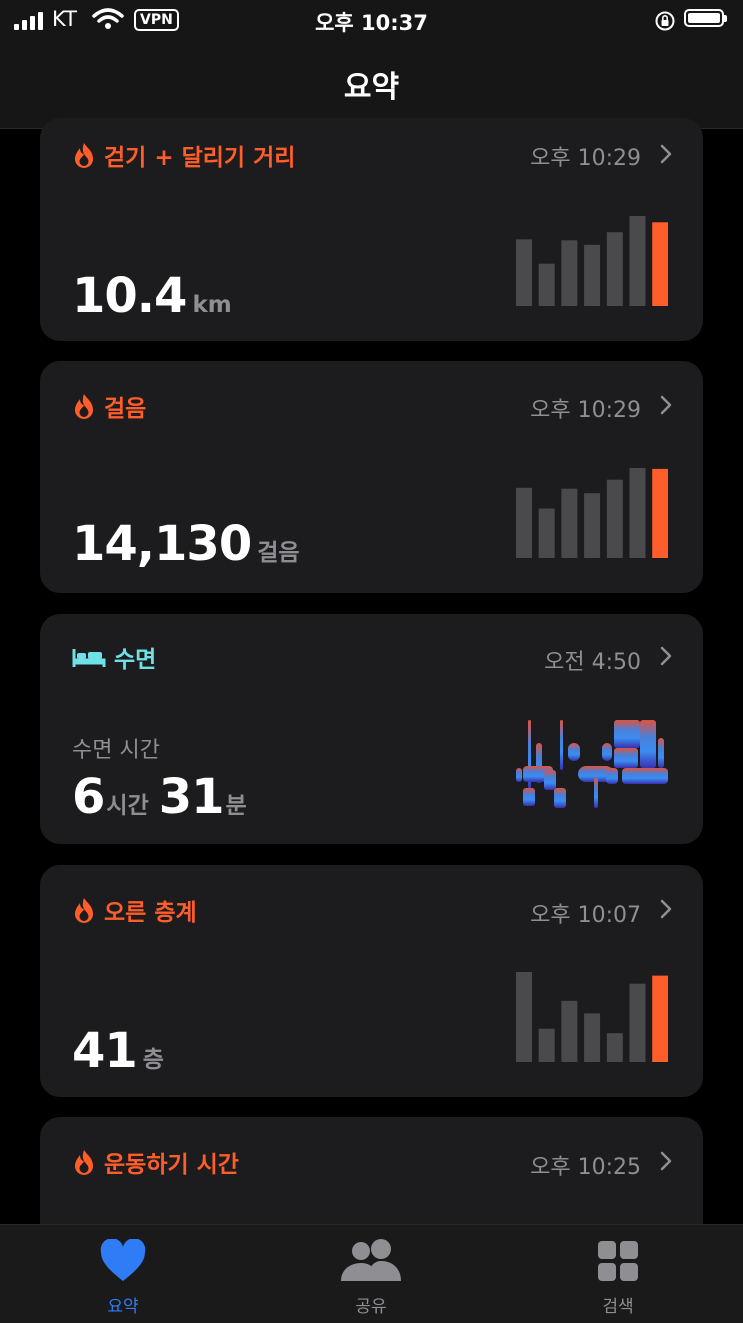 This screenshot has height=1323, width=743. What do you see at coordinates (123, 1259) in the screenshot?
I see `heart-icon` at bounding box center [123, 1259].